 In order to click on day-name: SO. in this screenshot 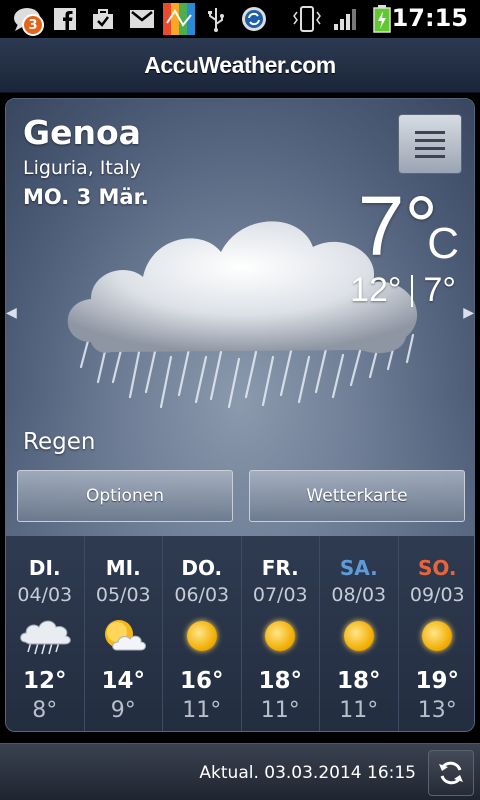, I will do `click(437, 568)`.